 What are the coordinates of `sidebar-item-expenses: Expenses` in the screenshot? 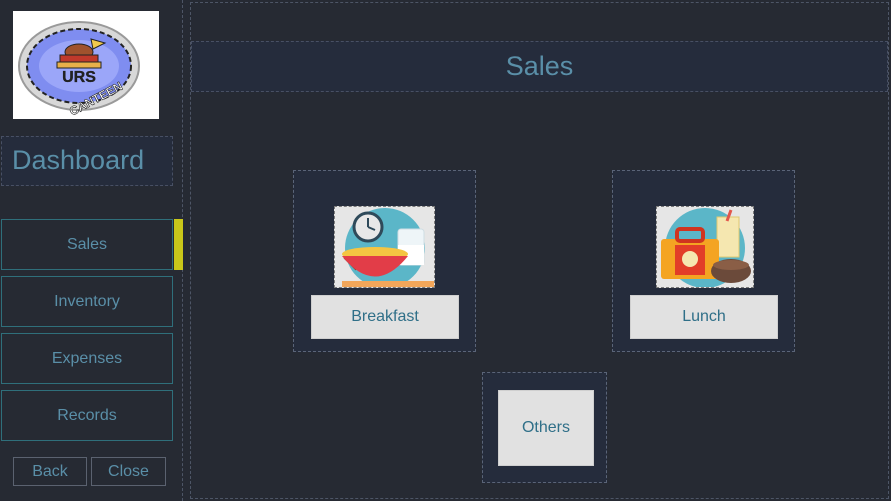 It's located at (87, 358).